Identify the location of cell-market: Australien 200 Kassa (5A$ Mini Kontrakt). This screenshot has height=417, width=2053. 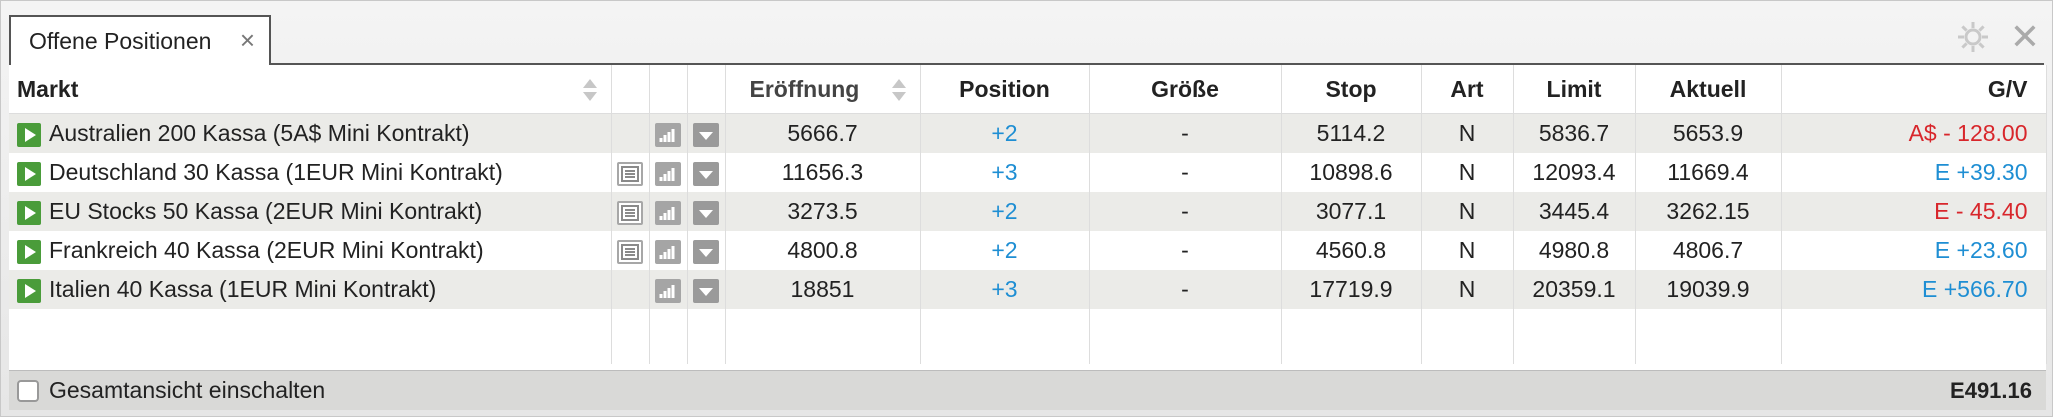
(310, 133).